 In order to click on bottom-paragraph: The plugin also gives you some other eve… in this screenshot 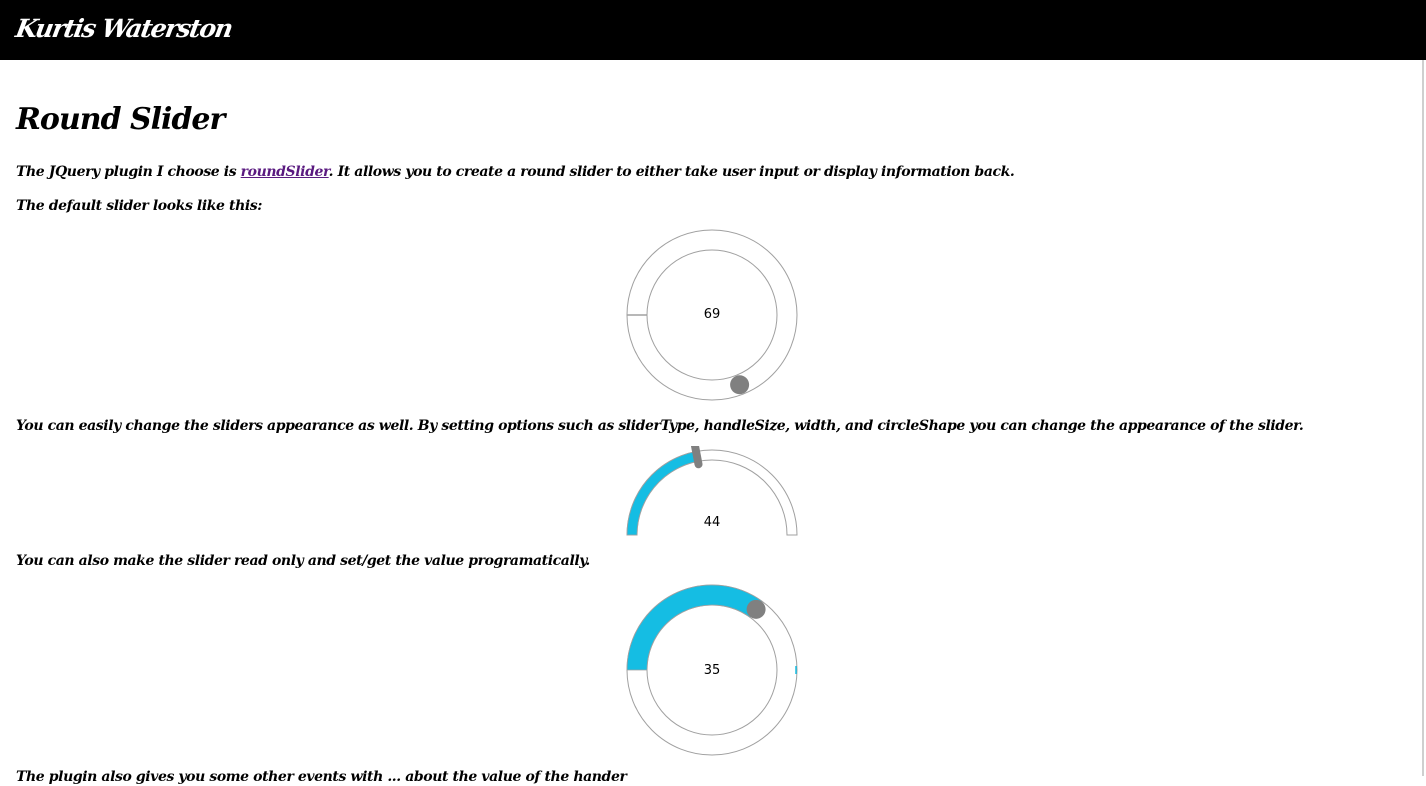, I will do `click(321, 777)`.